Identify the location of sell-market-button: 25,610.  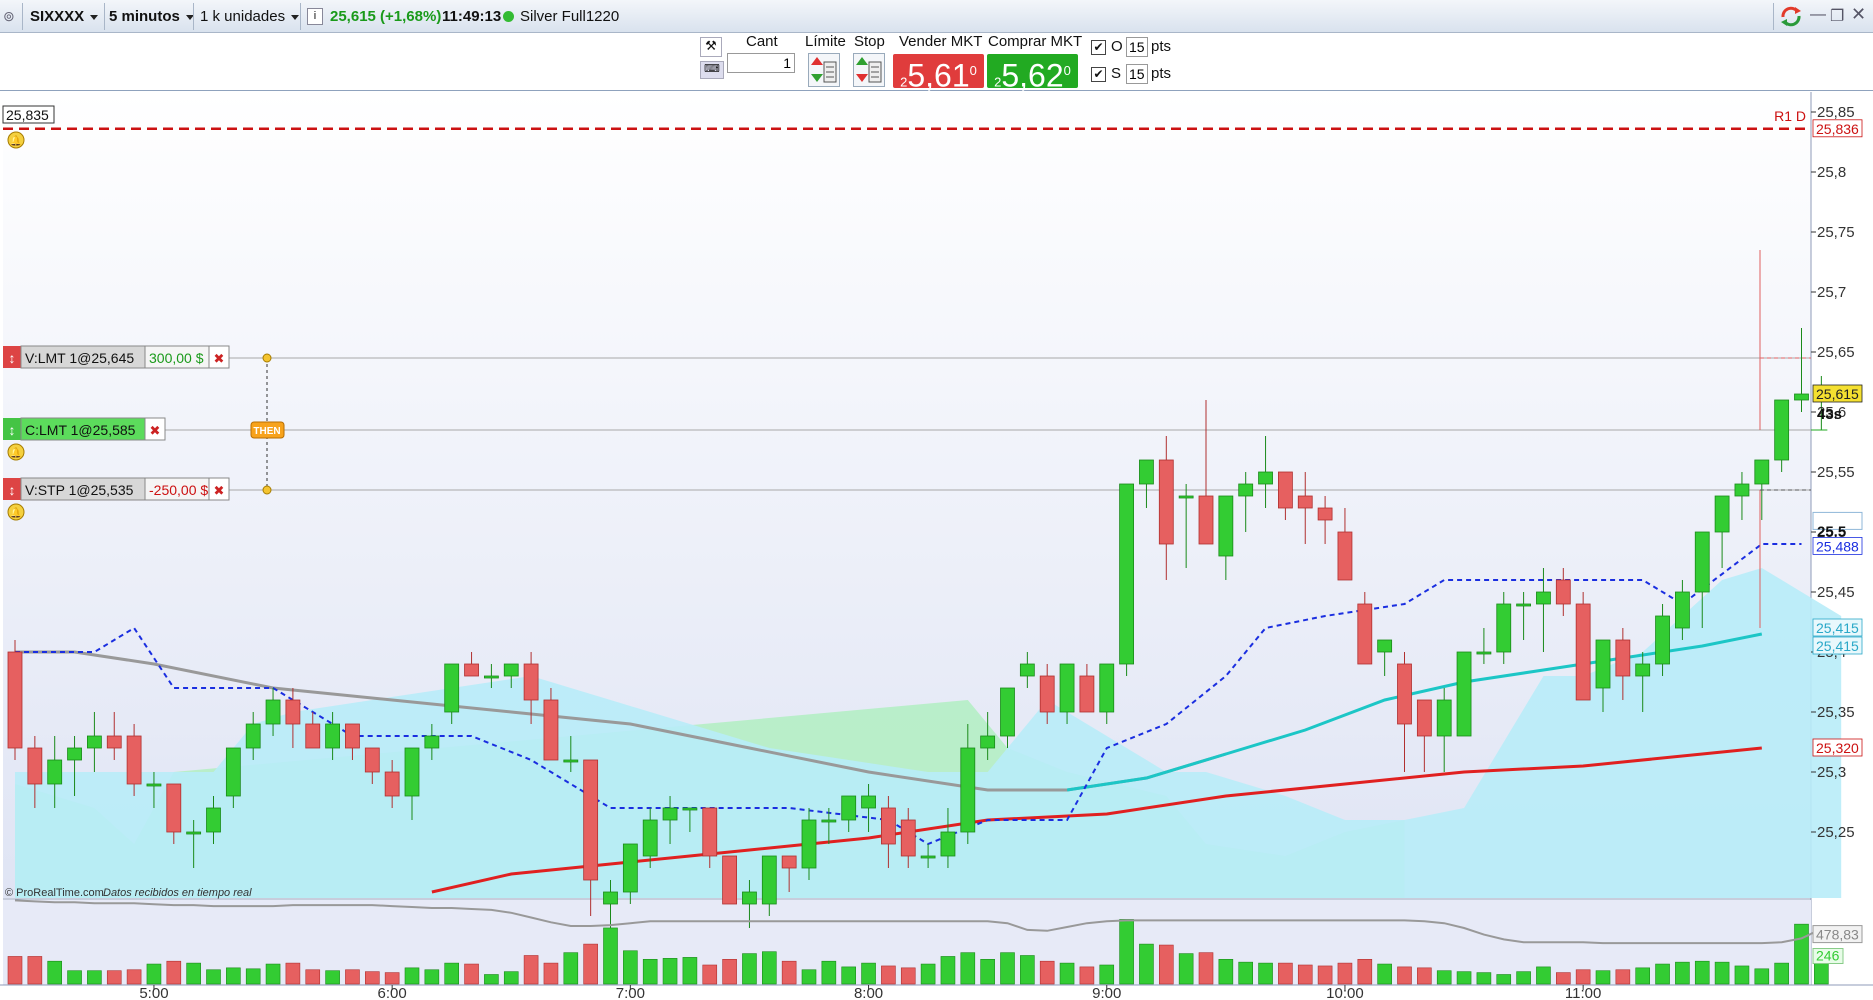
(938, 73).